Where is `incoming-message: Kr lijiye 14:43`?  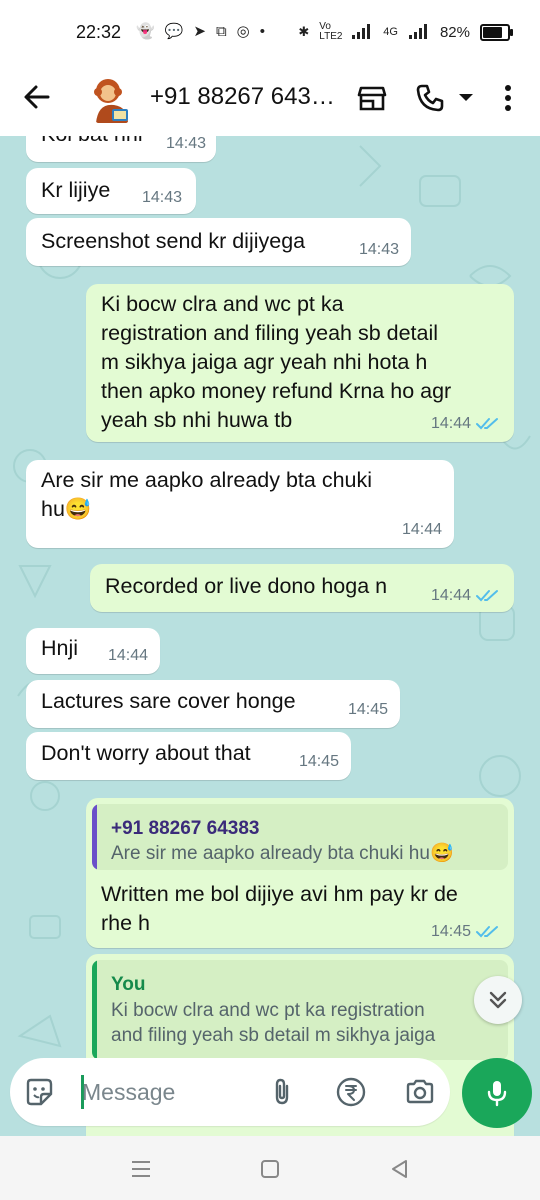 incoming-message: Kr lijiye 14:43 is located at coordinates (111, 191).